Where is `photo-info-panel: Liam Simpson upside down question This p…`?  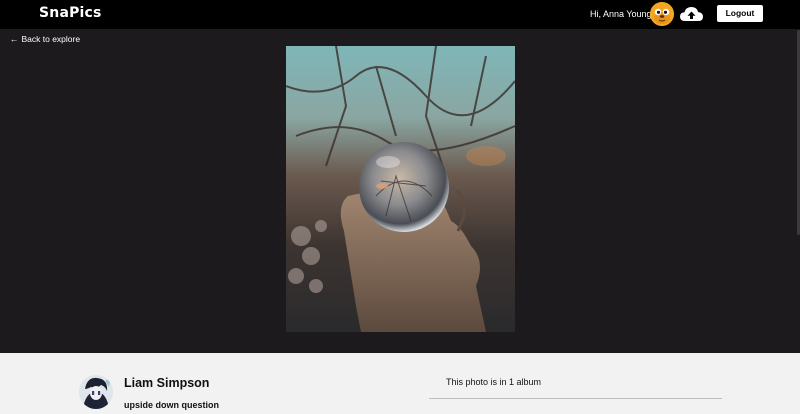 photo-info-panel: Liam Simpson upside down question This p… is located at coordinates (400, 383).